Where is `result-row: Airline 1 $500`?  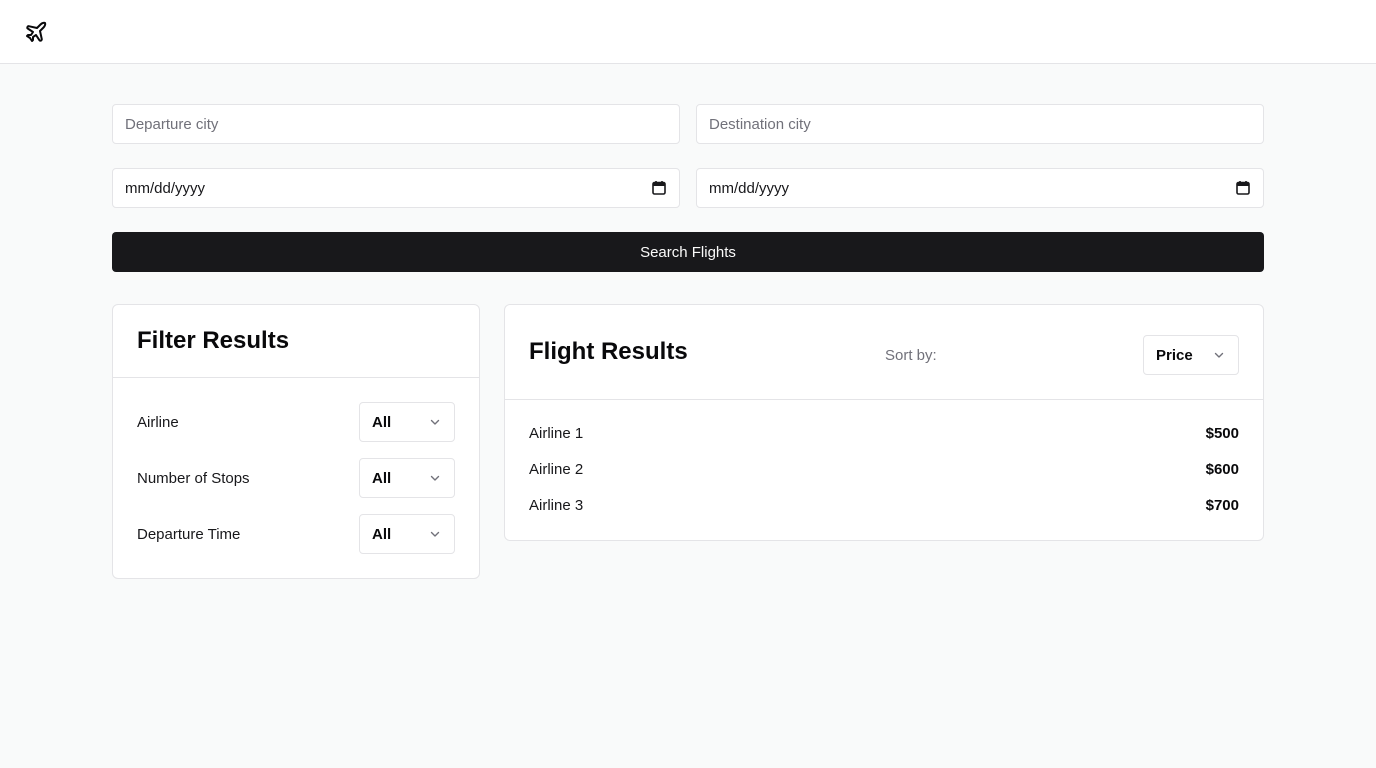
result-row: Airline 1 $500 is located at coordinates (884, 435).